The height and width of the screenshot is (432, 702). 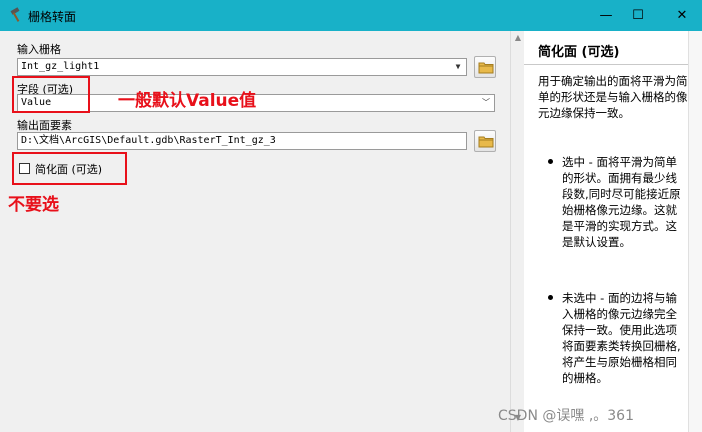 I want to click on input-raster-label: 输入栅格, so click(x=39, y=49).